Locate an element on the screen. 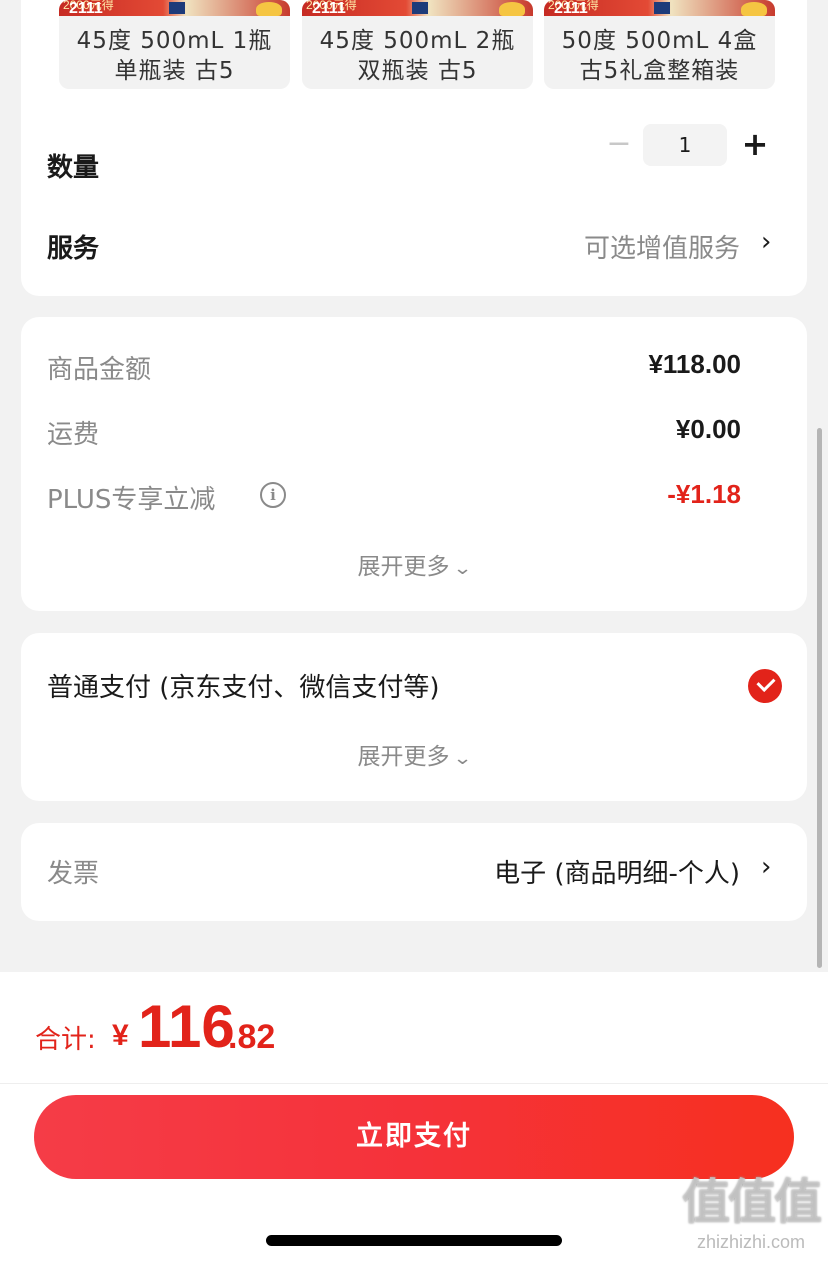  price-expand-more: 展开更多 ⌄ is located at coordinates (414, 564).